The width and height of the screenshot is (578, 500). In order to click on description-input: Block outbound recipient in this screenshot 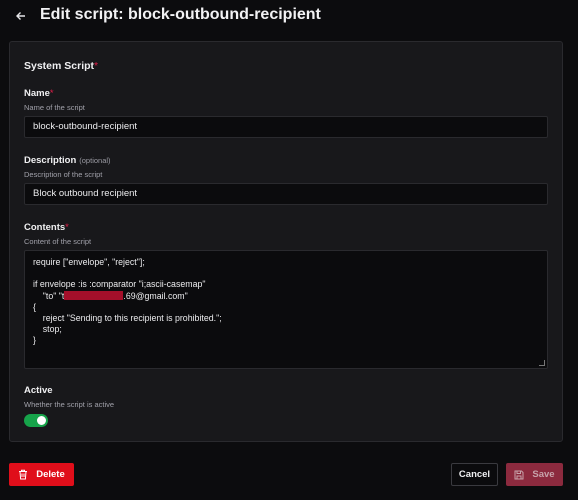, I will do `click(286, 194)`.